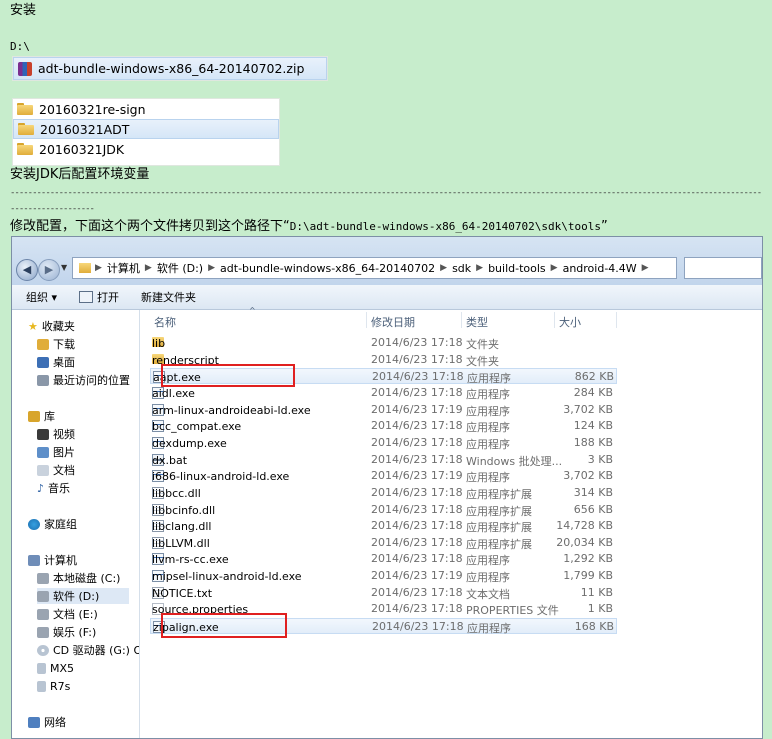  Describe the element at coordinates (41, 297) in the screenshot. I see `organize-button: 组织 ▾` at that location.